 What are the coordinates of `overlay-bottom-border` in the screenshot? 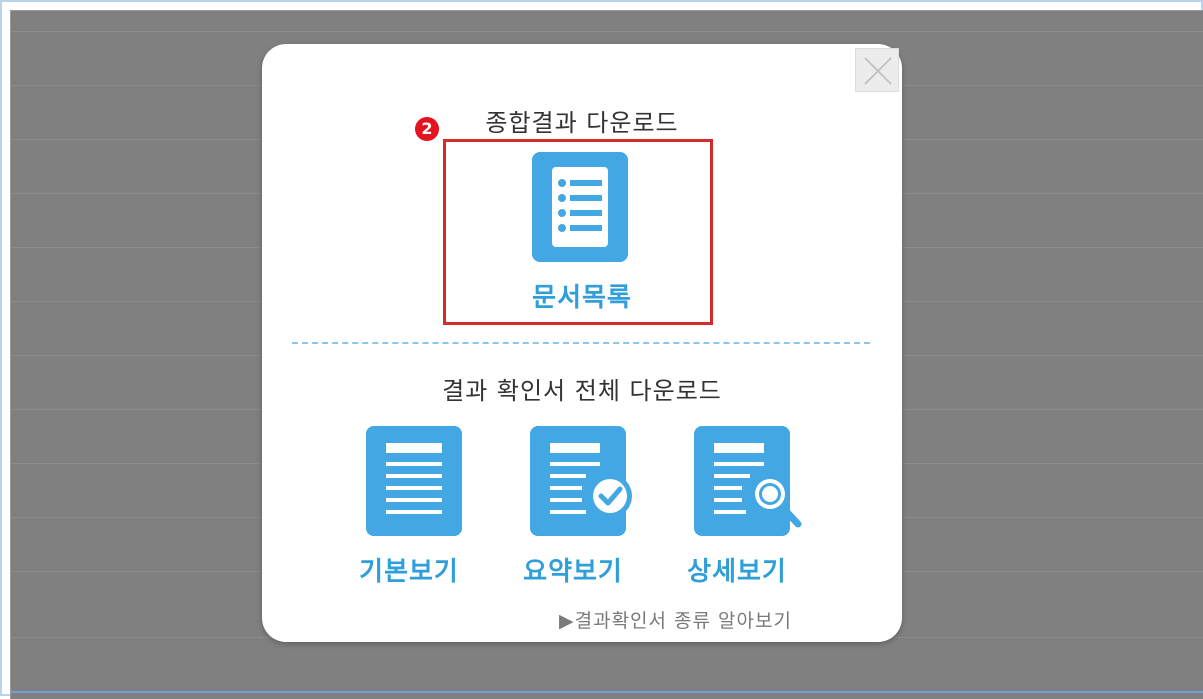 It's located at (607, 692).